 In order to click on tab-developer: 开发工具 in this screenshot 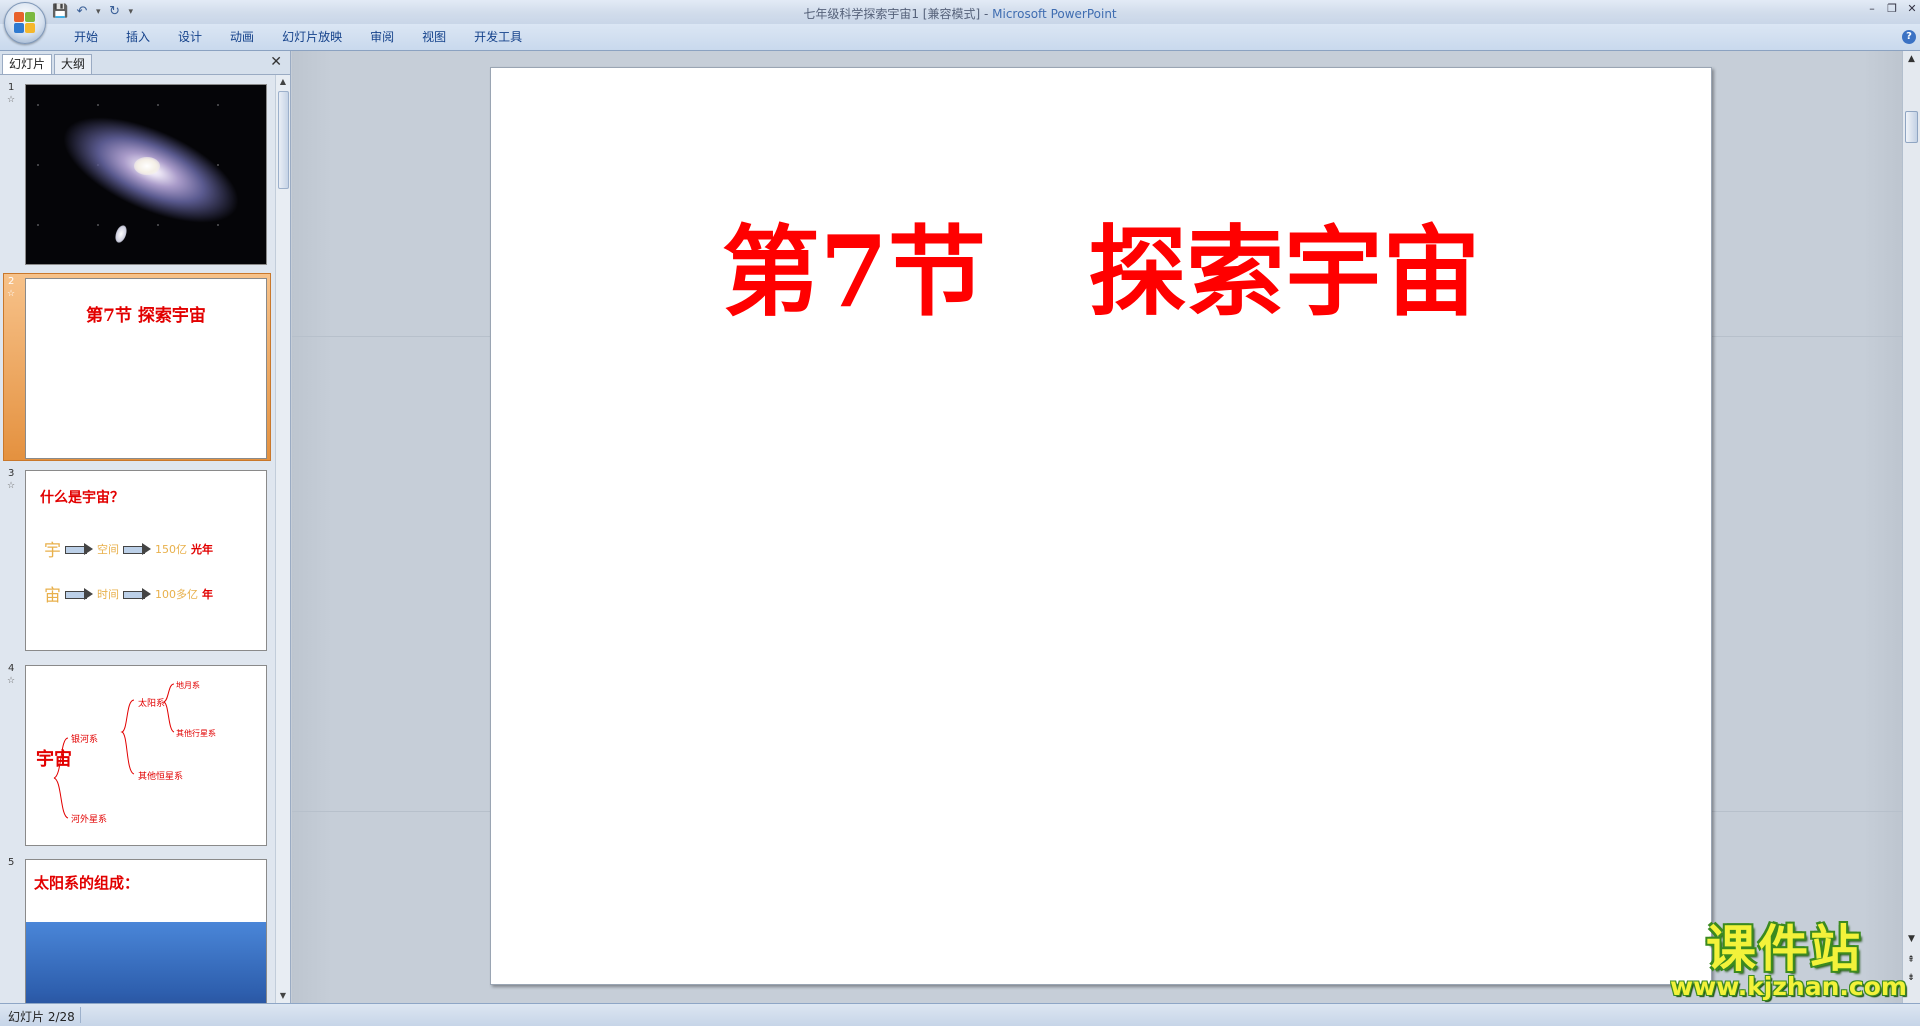, I will do `click(498, 37)`.